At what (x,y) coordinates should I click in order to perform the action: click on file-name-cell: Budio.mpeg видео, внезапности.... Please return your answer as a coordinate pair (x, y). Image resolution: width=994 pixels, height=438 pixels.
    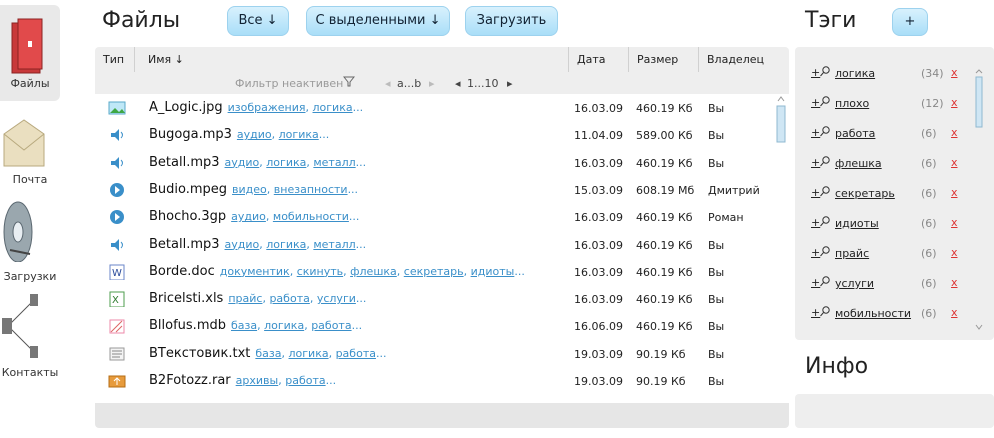
    Looking at the image, I should click on (253, 189).